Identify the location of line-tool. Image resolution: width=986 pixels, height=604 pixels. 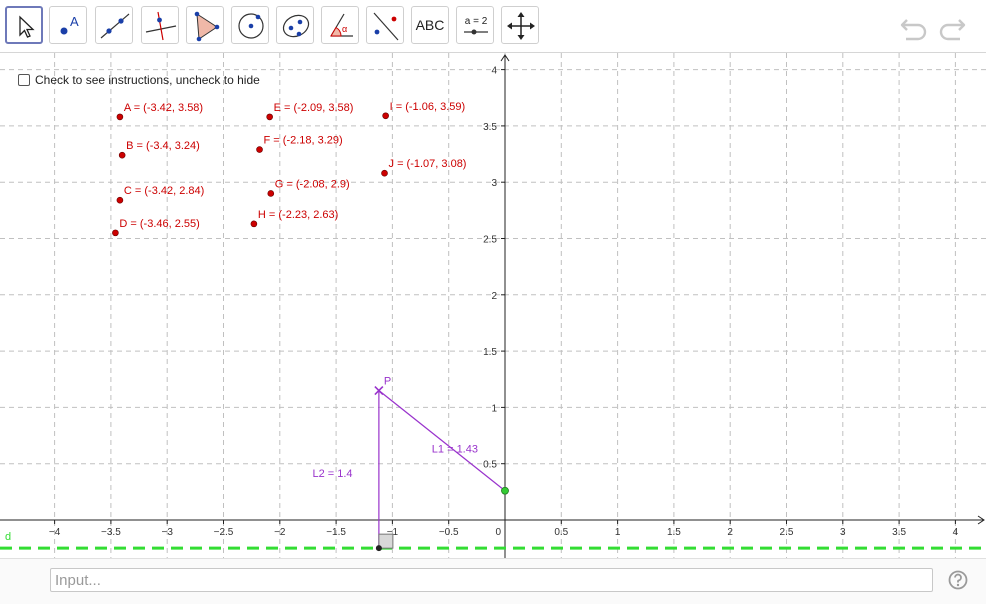
(114, 25).